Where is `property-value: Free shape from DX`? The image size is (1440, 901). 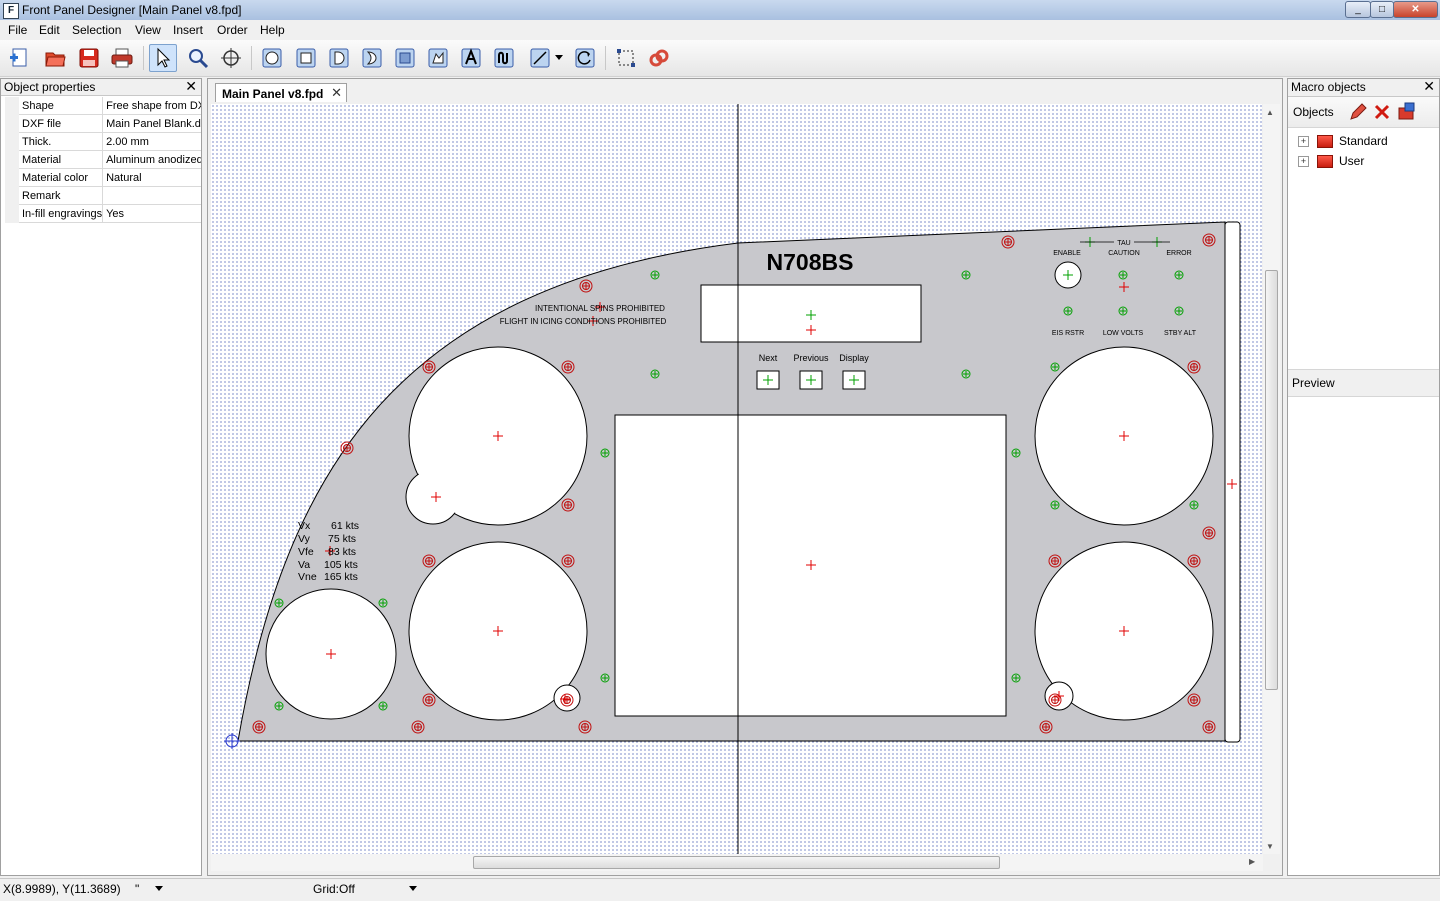 property-value: Free shape from DX is located at coordinates (151, 106).